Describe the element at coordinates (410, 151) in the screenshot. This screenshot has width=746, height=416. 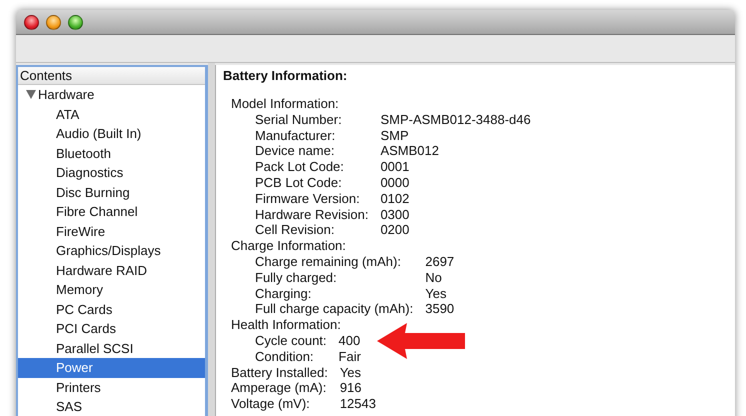
I see `field-value: ASMB012` at that location.